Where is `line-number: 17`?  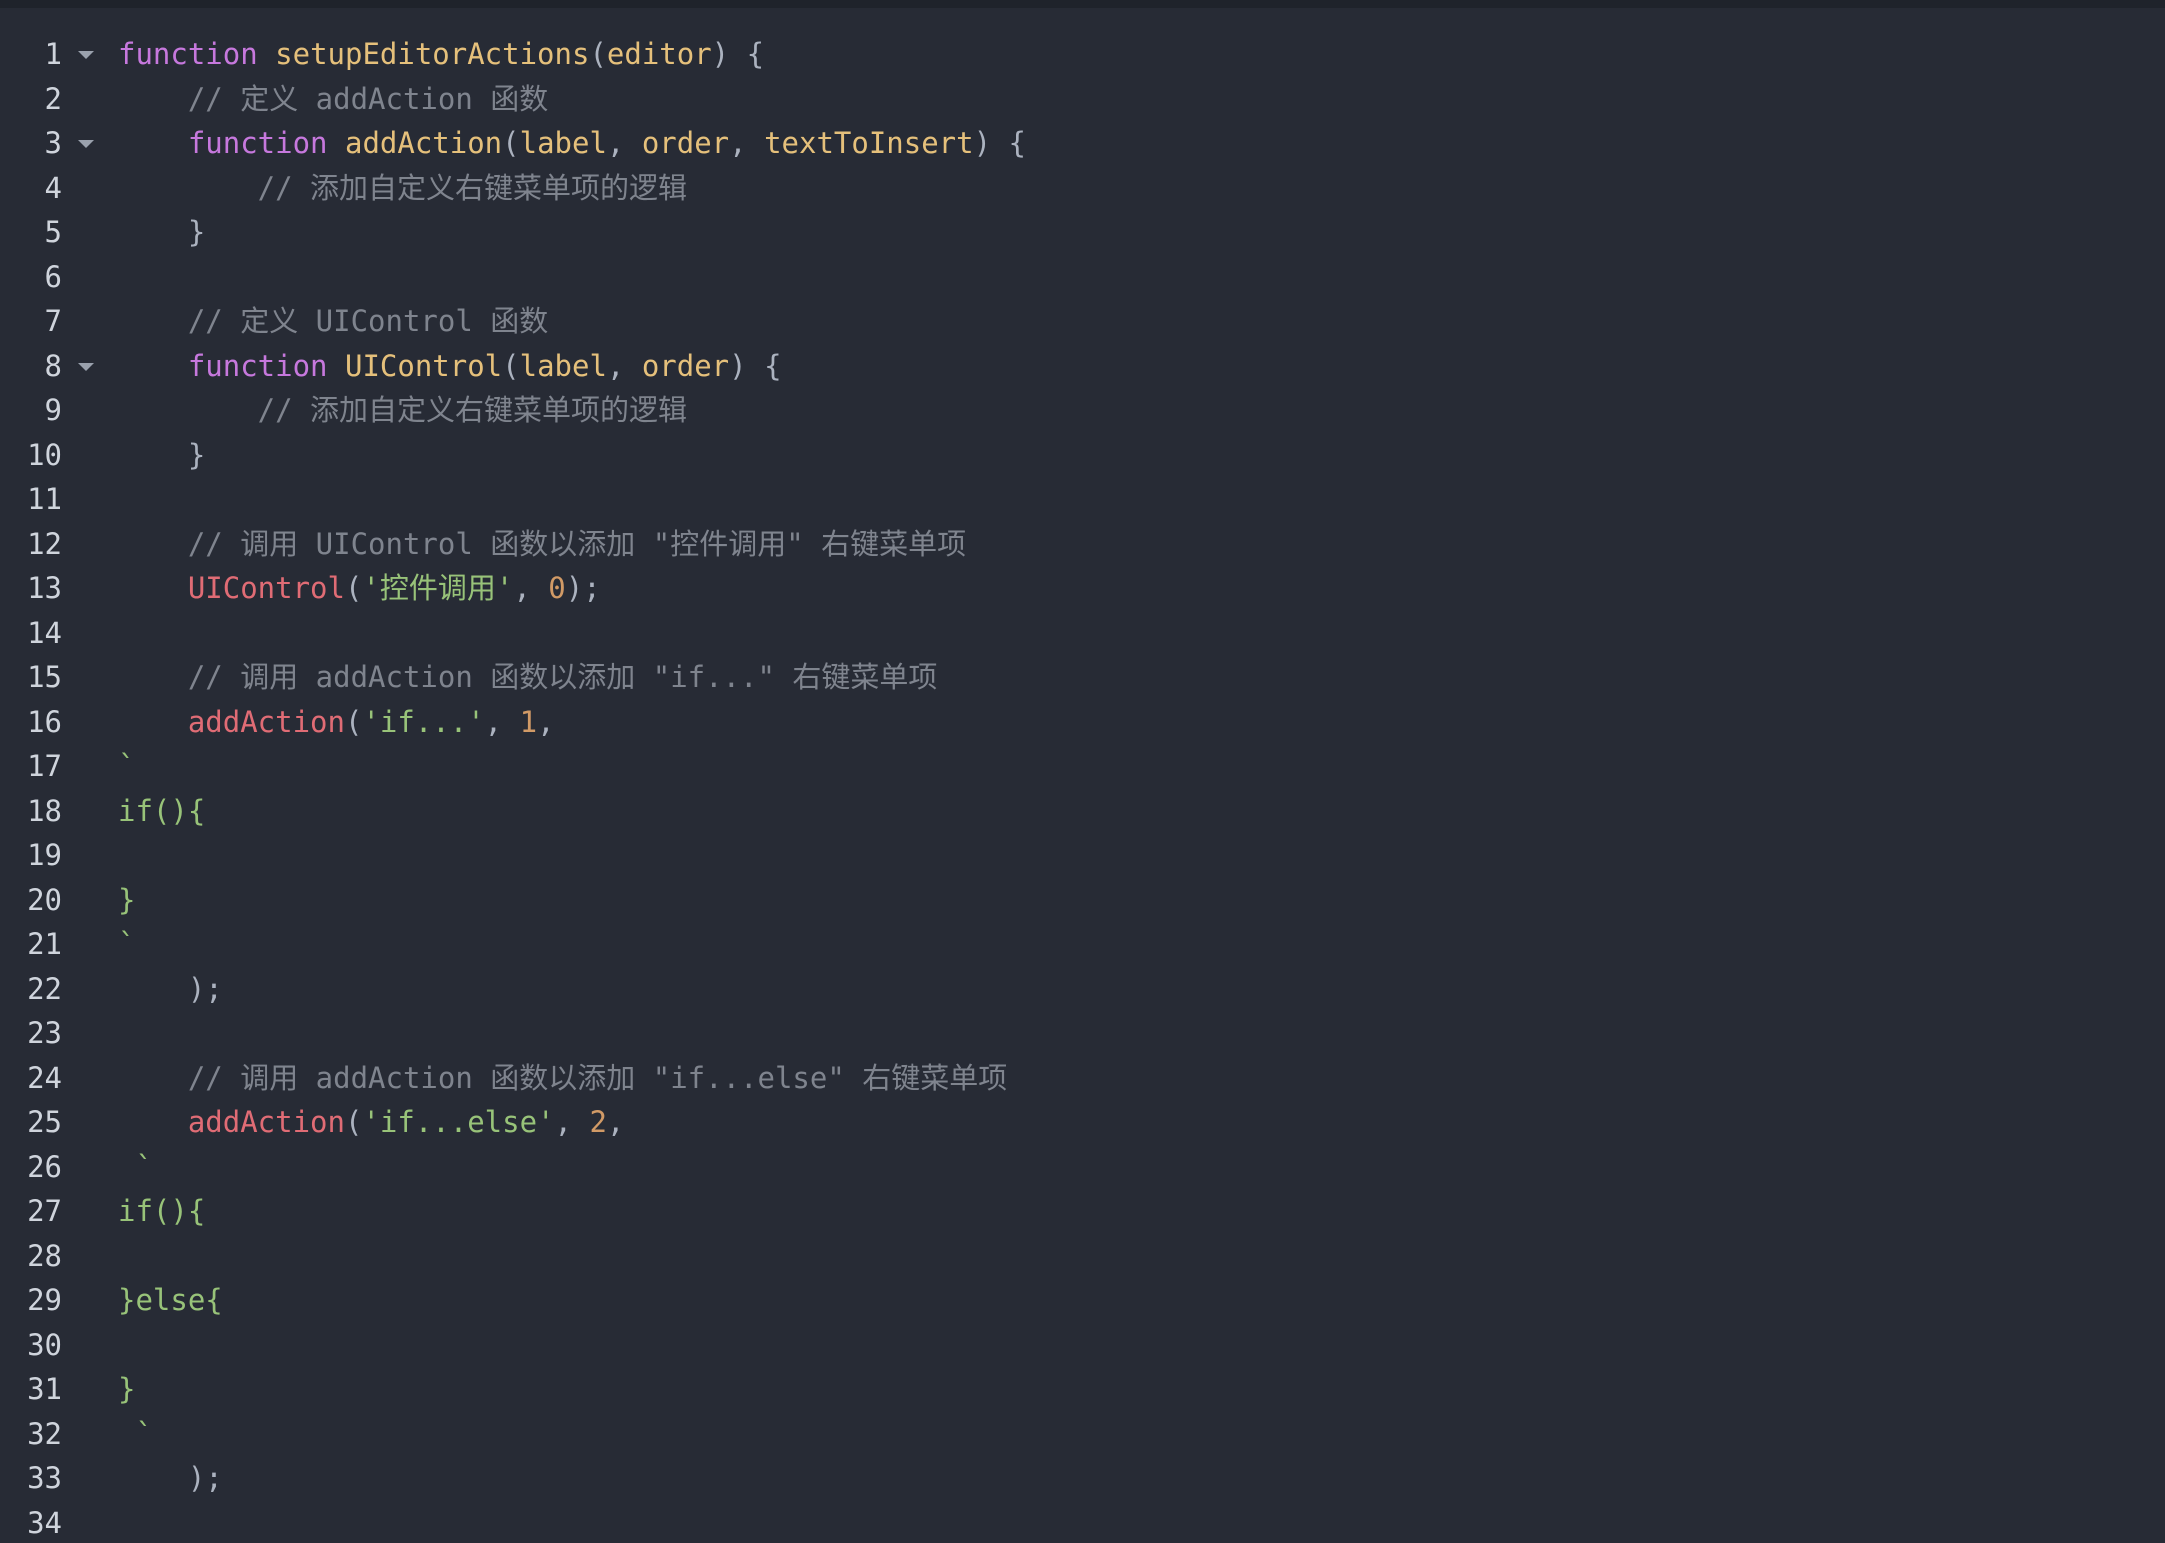 line-number: 17 is located at coordinates (44, 766).